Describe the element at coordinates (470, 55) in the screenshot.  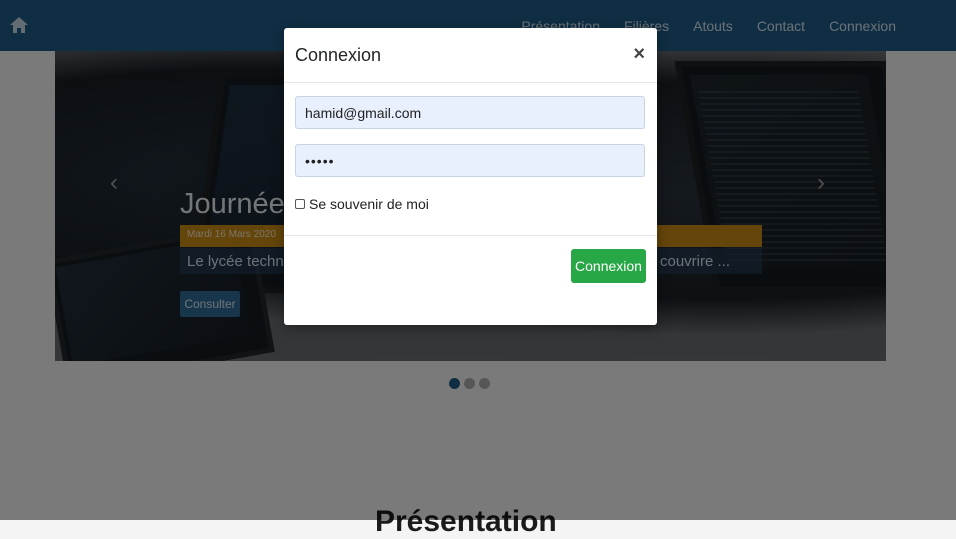
I see `modal-header: Connexion ×` at that location.